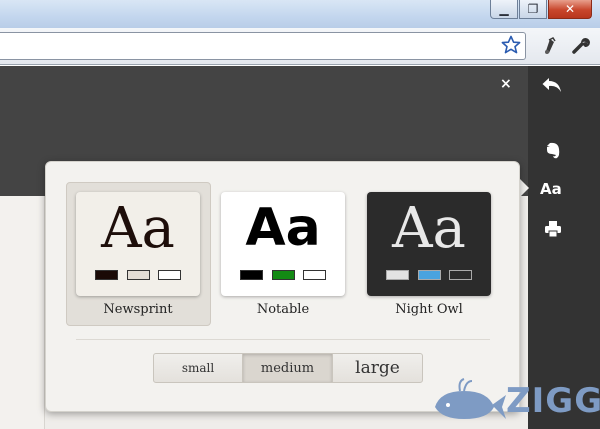 The height and width of the screenshot is (429, 600). I want to click on whale-logo, so click(470, 398).